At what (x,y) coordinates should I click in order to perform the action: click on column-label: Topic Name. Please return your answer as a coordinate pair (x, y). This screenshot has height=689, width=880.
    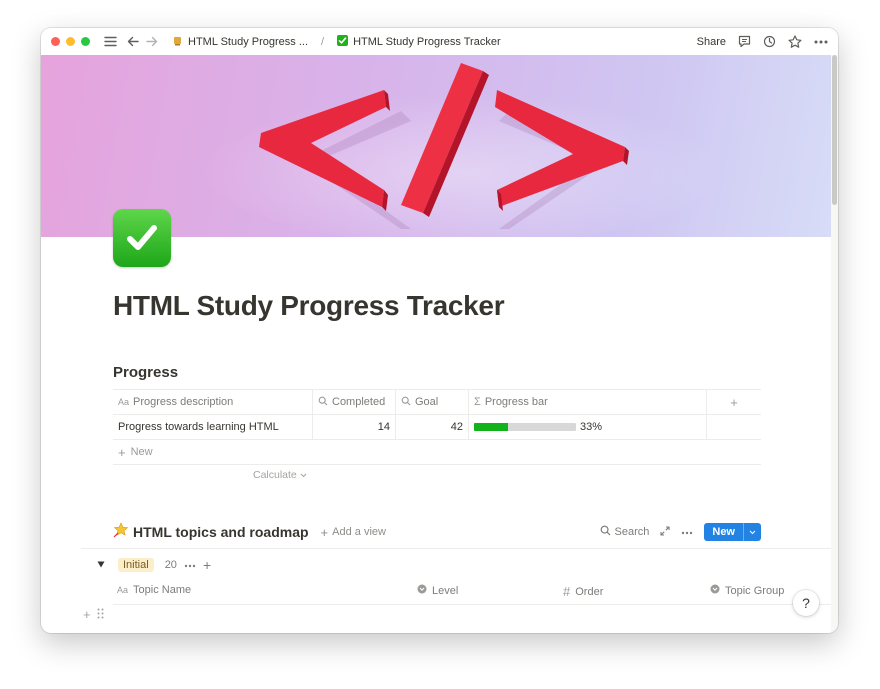
    Looking at the image, I should click on (162, 590).